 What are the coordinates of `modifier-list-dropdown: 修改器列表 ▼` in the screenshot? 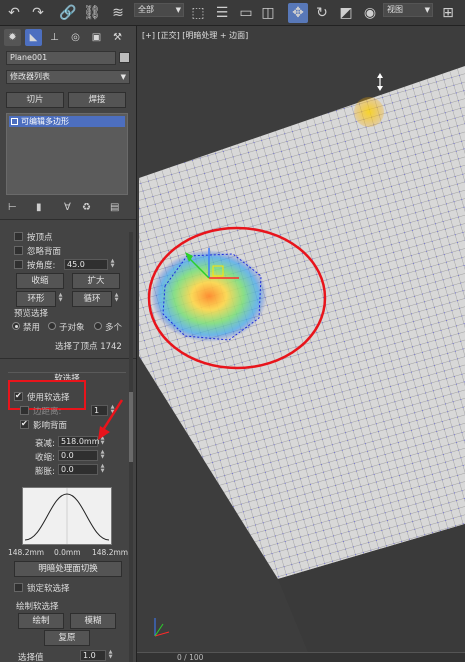 It's located at (68, 77).